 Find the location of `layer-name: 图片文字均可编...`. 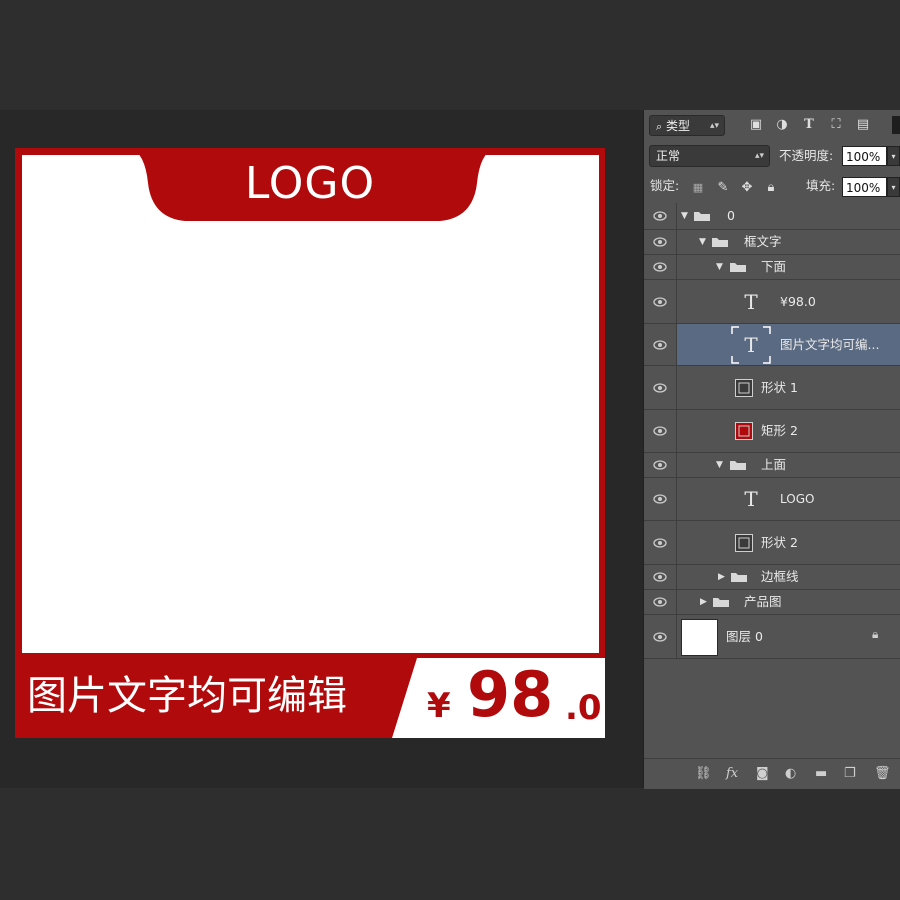

layer-name: 图片文字均可编... is located at coordinates (830, 344).